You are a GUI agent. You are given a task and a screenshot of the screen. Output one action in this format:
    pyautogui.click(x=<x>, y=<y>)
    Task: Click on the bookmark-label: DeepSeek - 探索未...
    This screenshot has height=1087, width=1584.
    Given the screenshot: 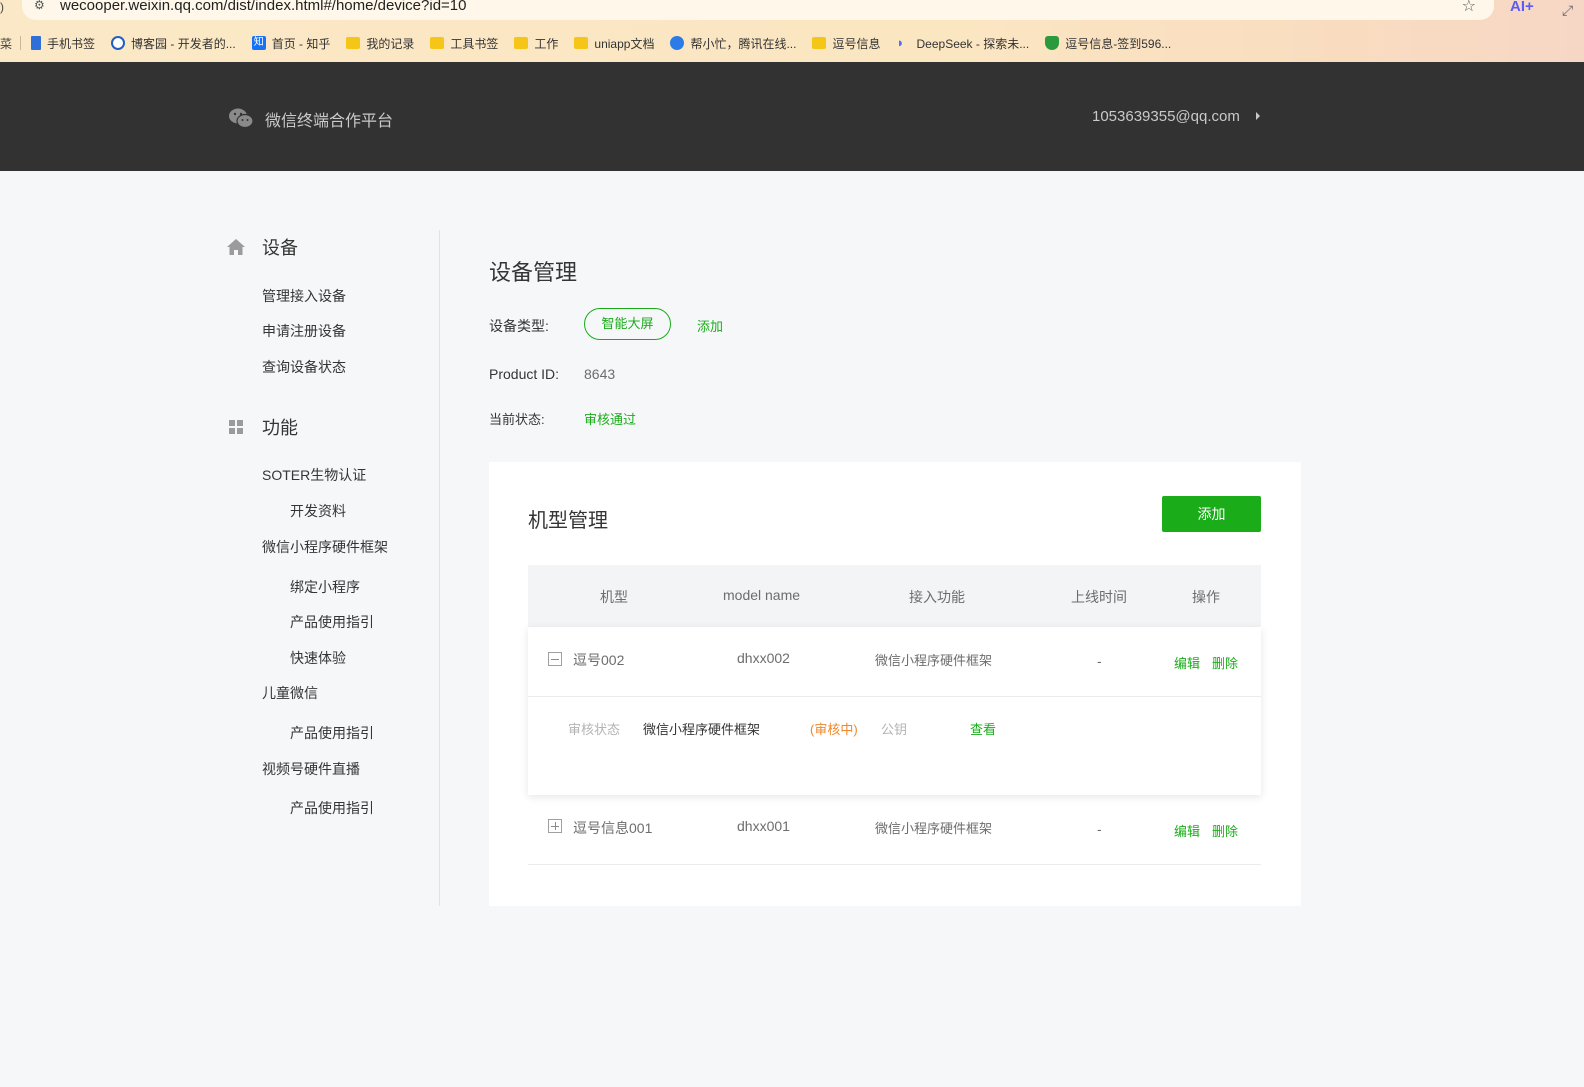 What is the action you would take?
    pyautogui.click(x=973, y=43)
    